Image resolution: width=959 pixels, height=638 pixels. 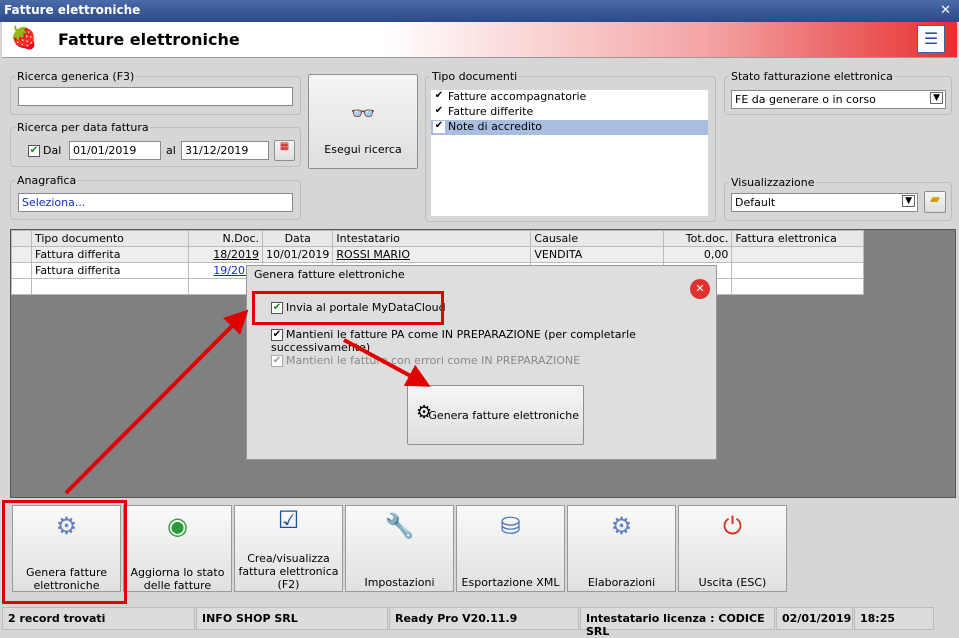 I want to click on arrow-to-dialog-button, so click(x=387, y=362).